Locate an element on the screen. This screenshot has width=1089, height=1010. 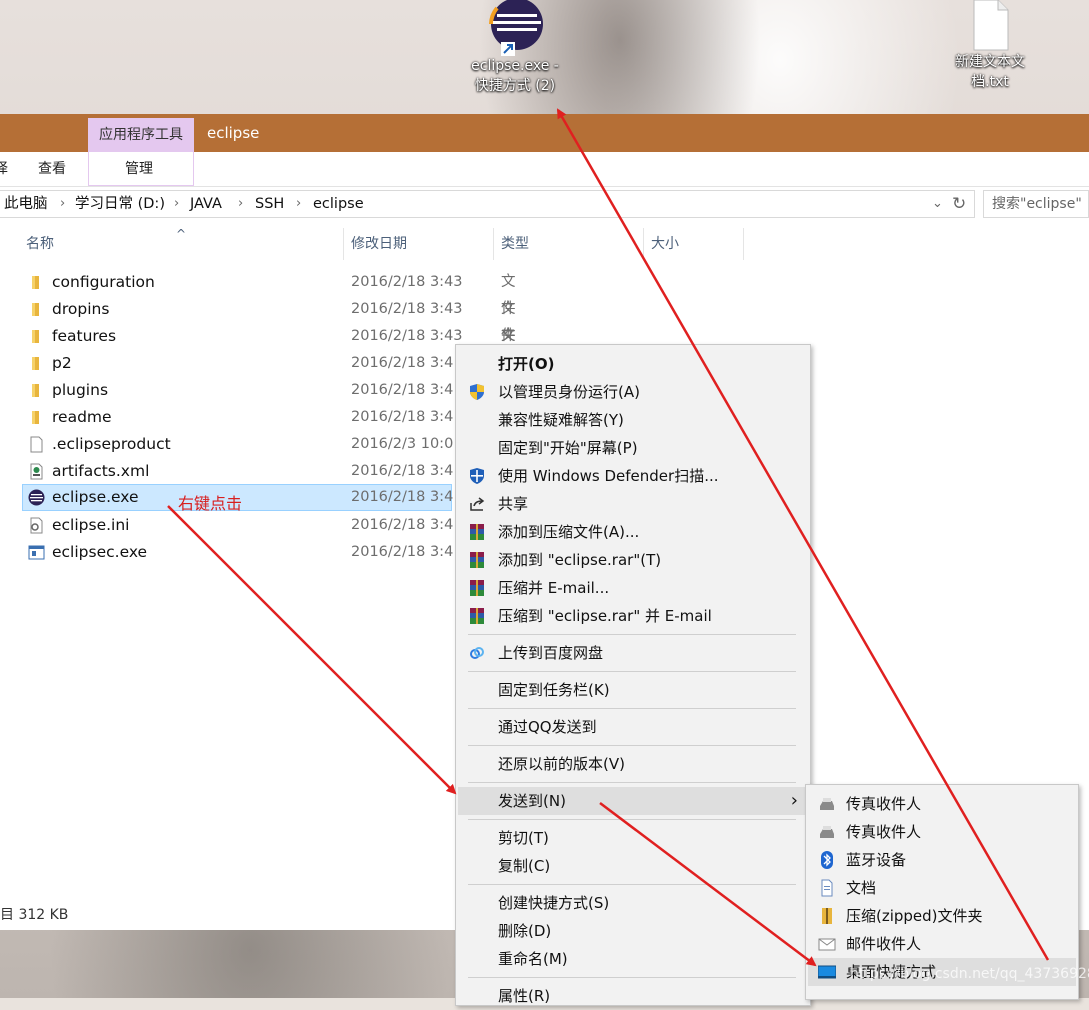
file-name: readme is located at coordinates (82, 417).